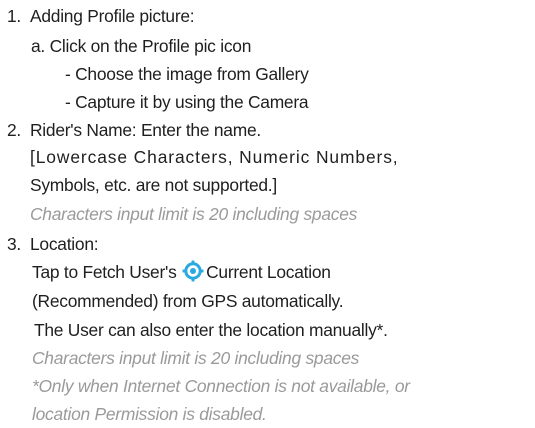  I want to click on item-3: 3. Location:, so click(53, 244).